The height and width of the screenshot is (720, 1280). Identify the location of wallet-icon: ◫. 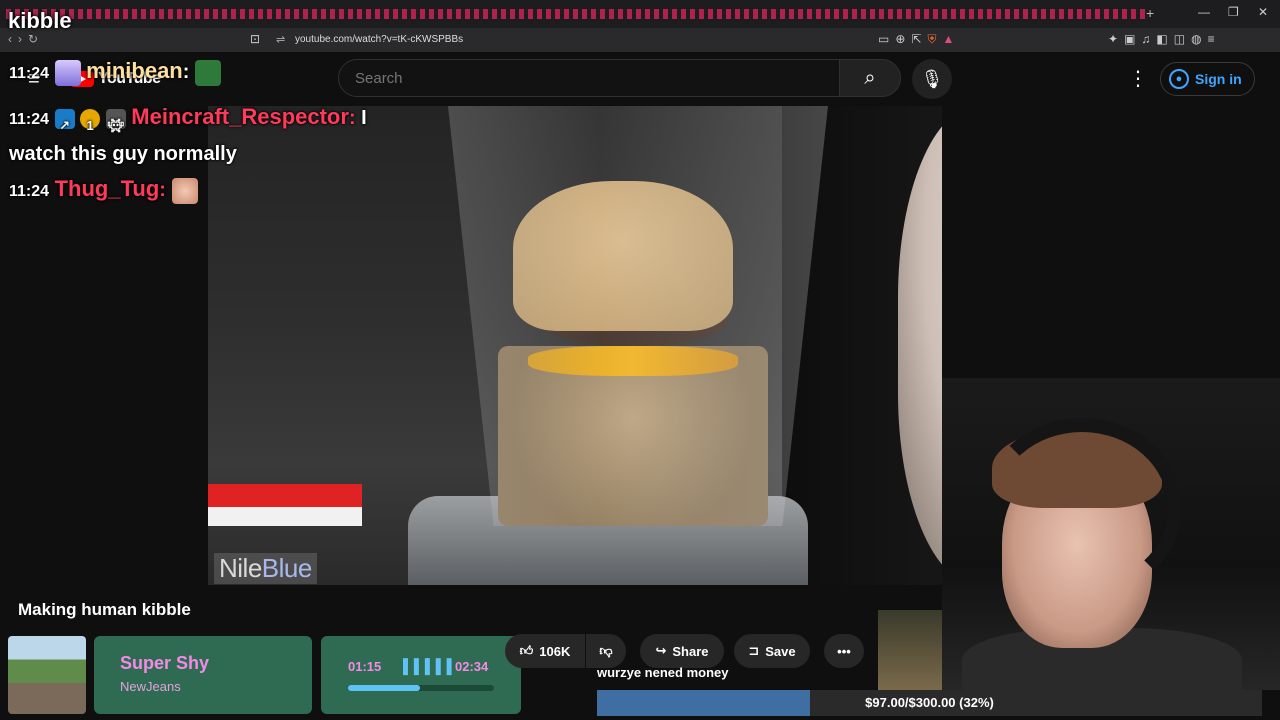
(1182, 39).